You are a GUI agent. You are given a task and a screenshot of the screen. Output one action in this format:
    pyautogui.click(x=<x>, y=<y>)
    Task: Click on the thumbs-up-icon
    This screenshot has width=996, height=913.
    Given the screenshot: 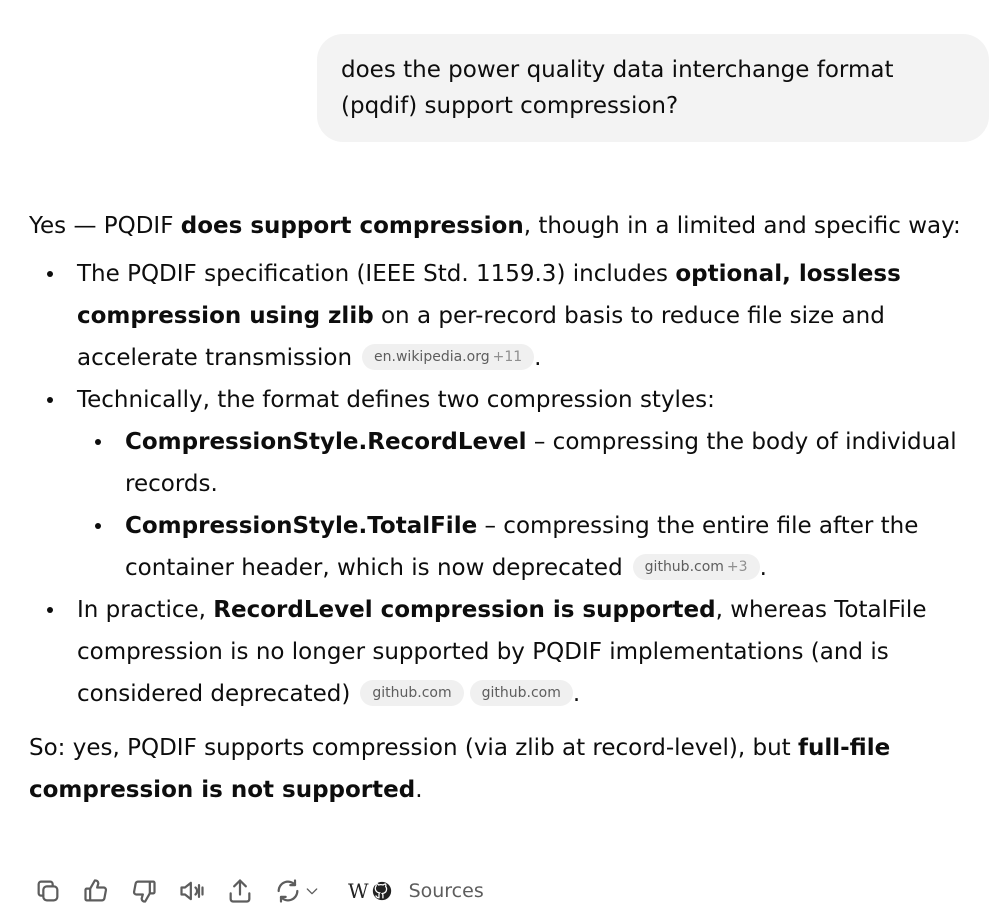 What is the action you would take?
    pyautogui.click(x=96, y=890)
    